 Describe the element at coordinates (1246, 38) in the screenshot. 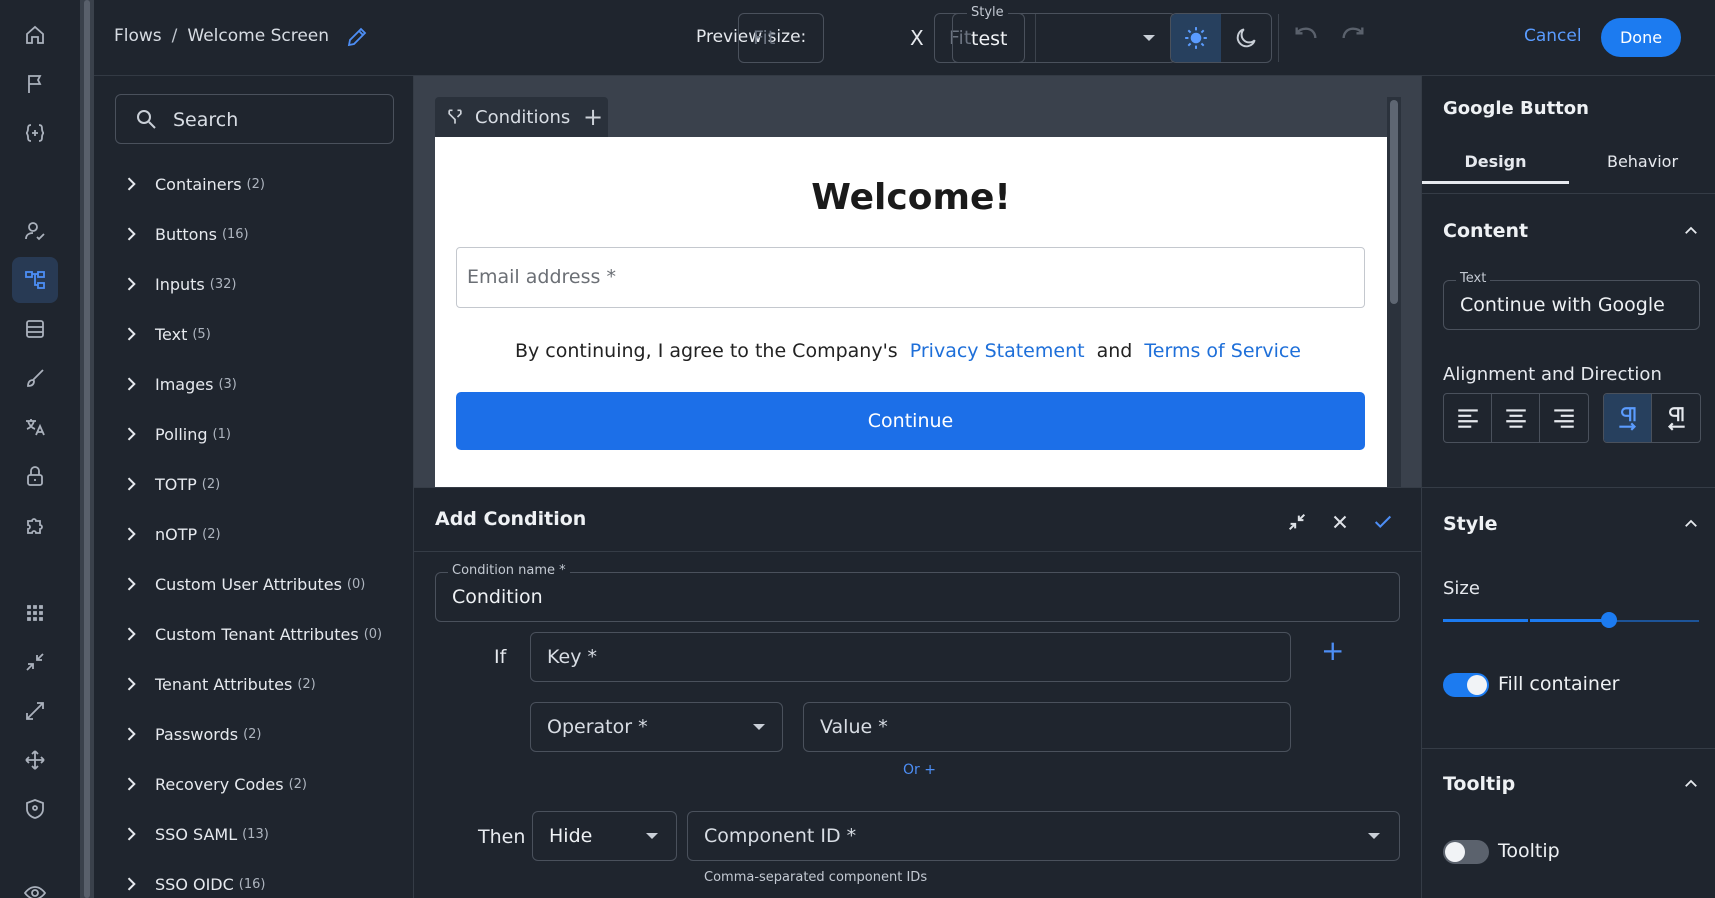

I see `dark-mode-button` at that location.